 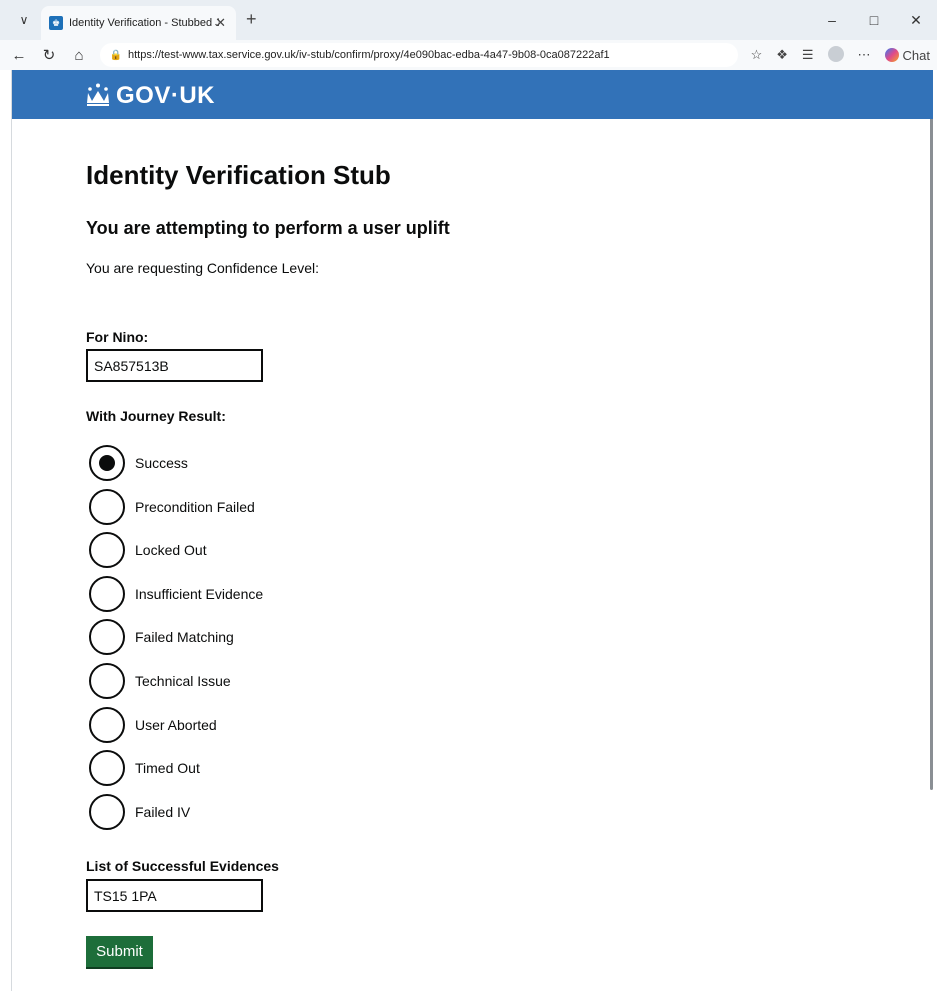 I want to click on window-controls: – □ ✕, so click(x=874, y=20).